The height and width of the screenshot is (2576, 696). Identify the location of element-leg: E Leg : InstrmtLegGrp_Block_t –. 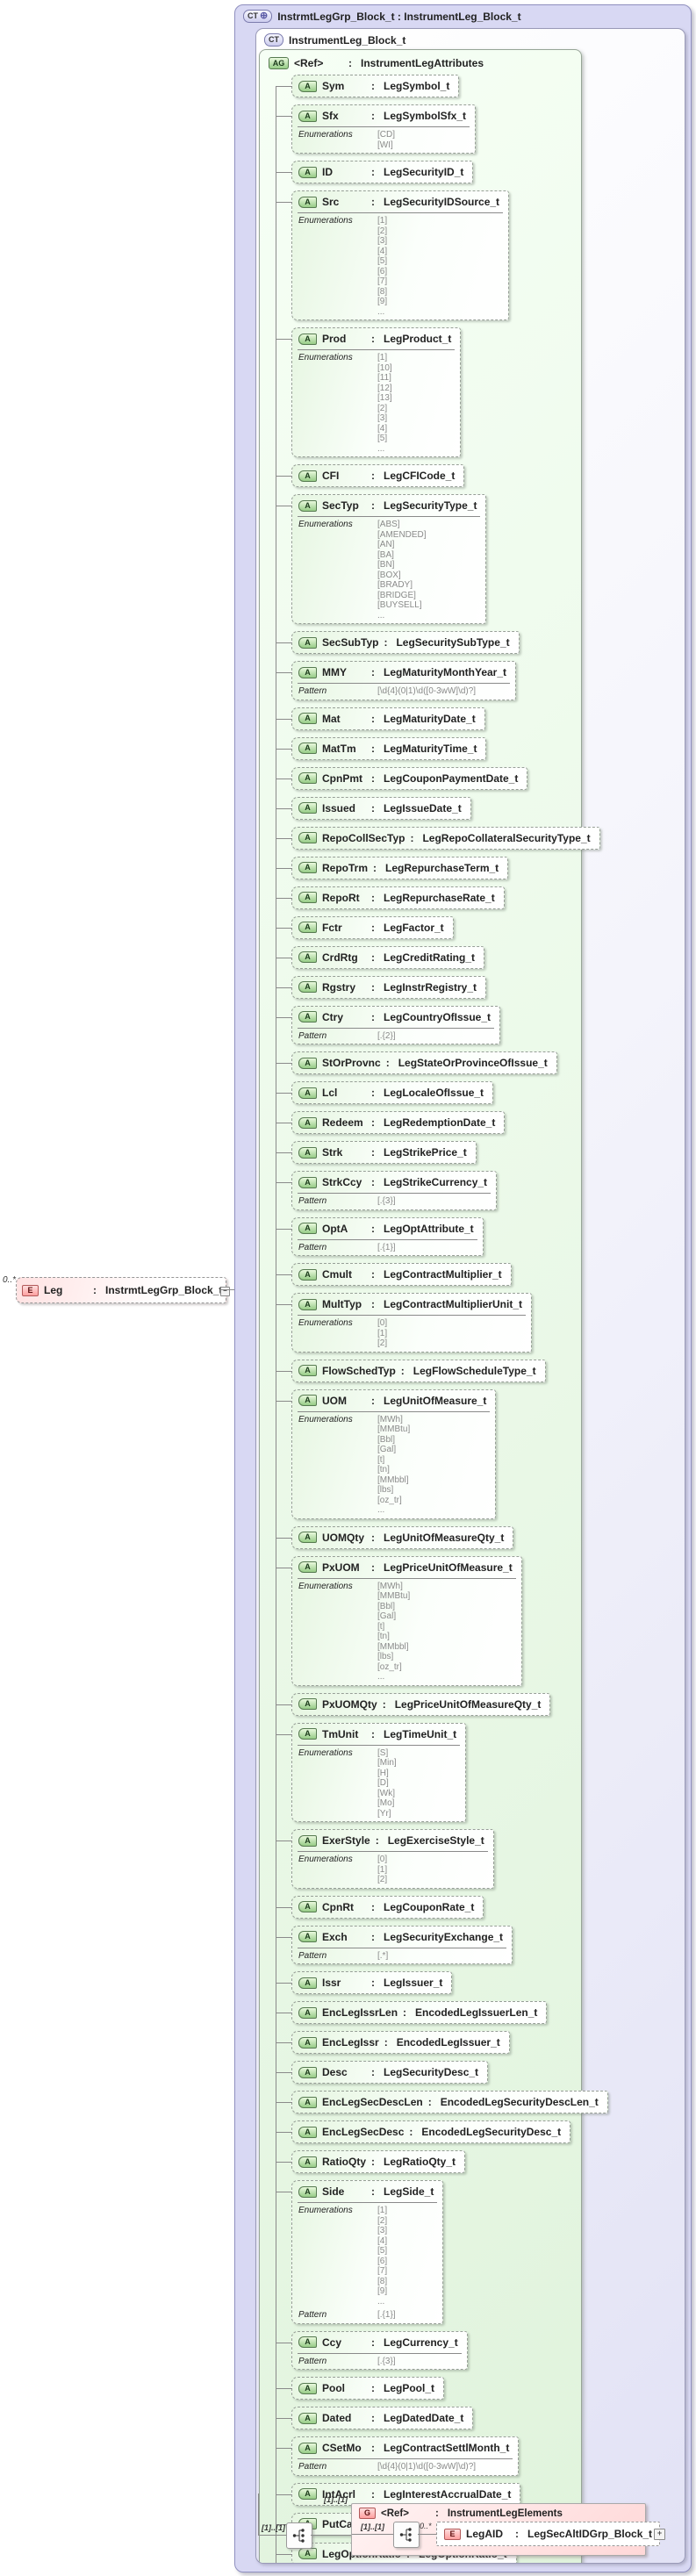
(123, 1290).